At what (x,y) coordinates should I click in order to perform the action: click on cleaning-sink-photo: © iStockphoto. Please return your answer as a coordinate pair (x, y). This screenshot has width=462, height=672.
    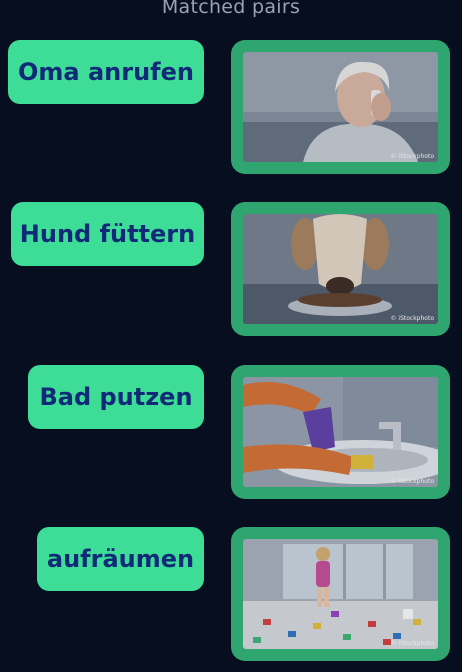
    Looking at the image, I should click on (340, 432).